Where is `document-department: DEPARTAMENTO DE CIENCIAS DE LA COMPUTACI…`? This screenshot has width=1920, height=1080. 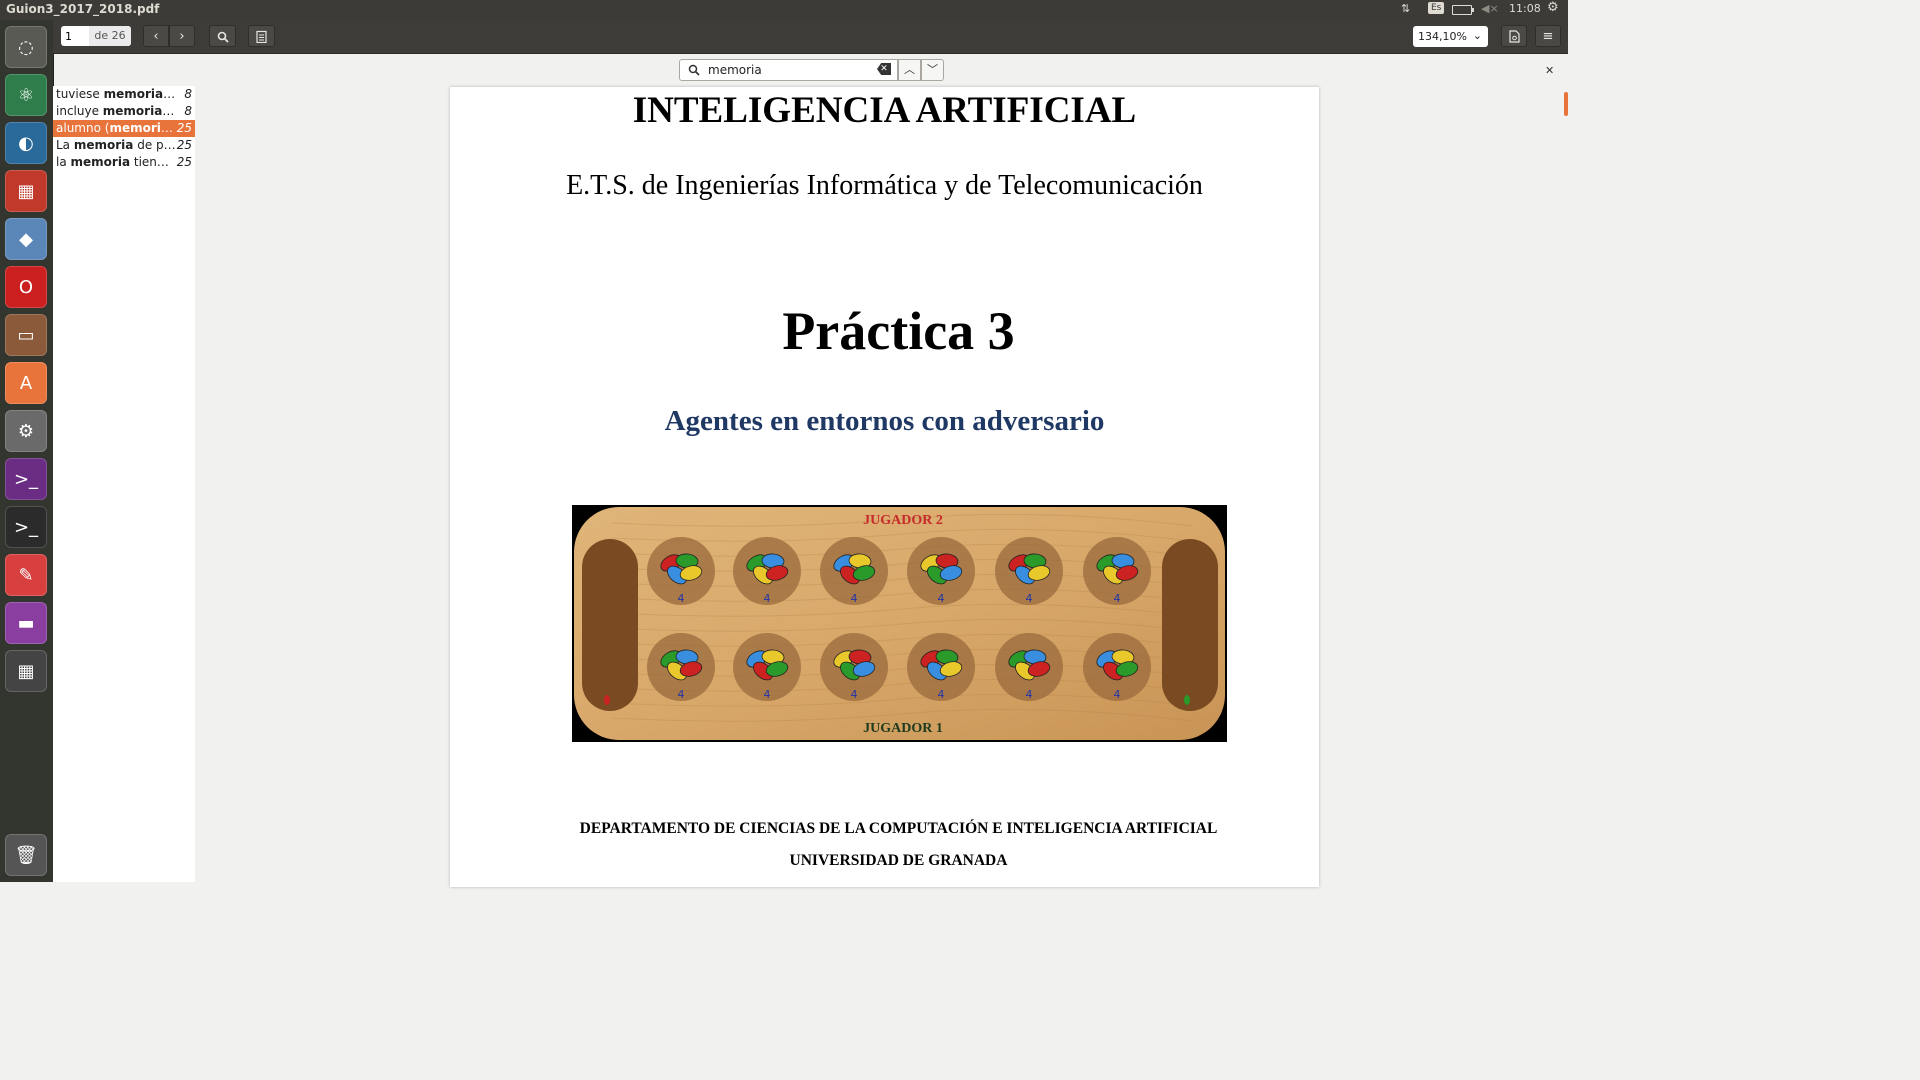 document-department: DEPARTAMENTO DE CIENCIAS DE LA COMPUTACI… is located at coordinates (898, 828).